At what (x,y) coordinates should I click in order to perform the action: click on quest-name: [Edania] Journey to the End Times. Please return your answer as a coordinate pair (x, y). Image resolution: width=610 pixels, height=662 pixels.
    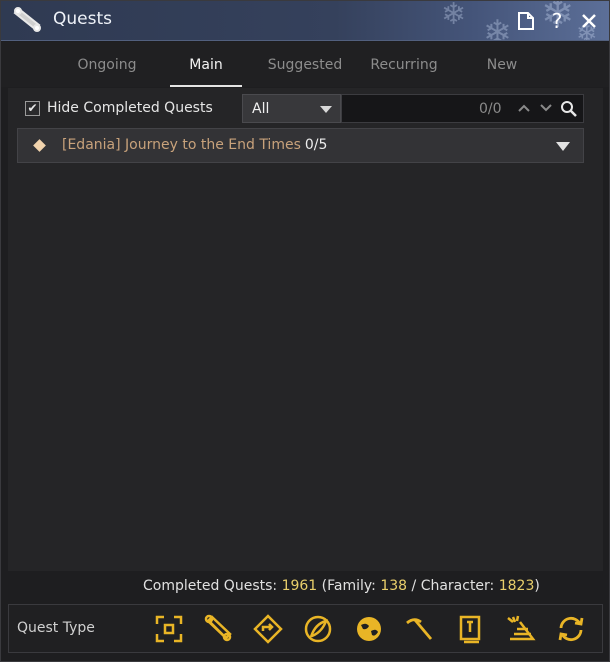
    Looking at the image, I should click on (181, 145).